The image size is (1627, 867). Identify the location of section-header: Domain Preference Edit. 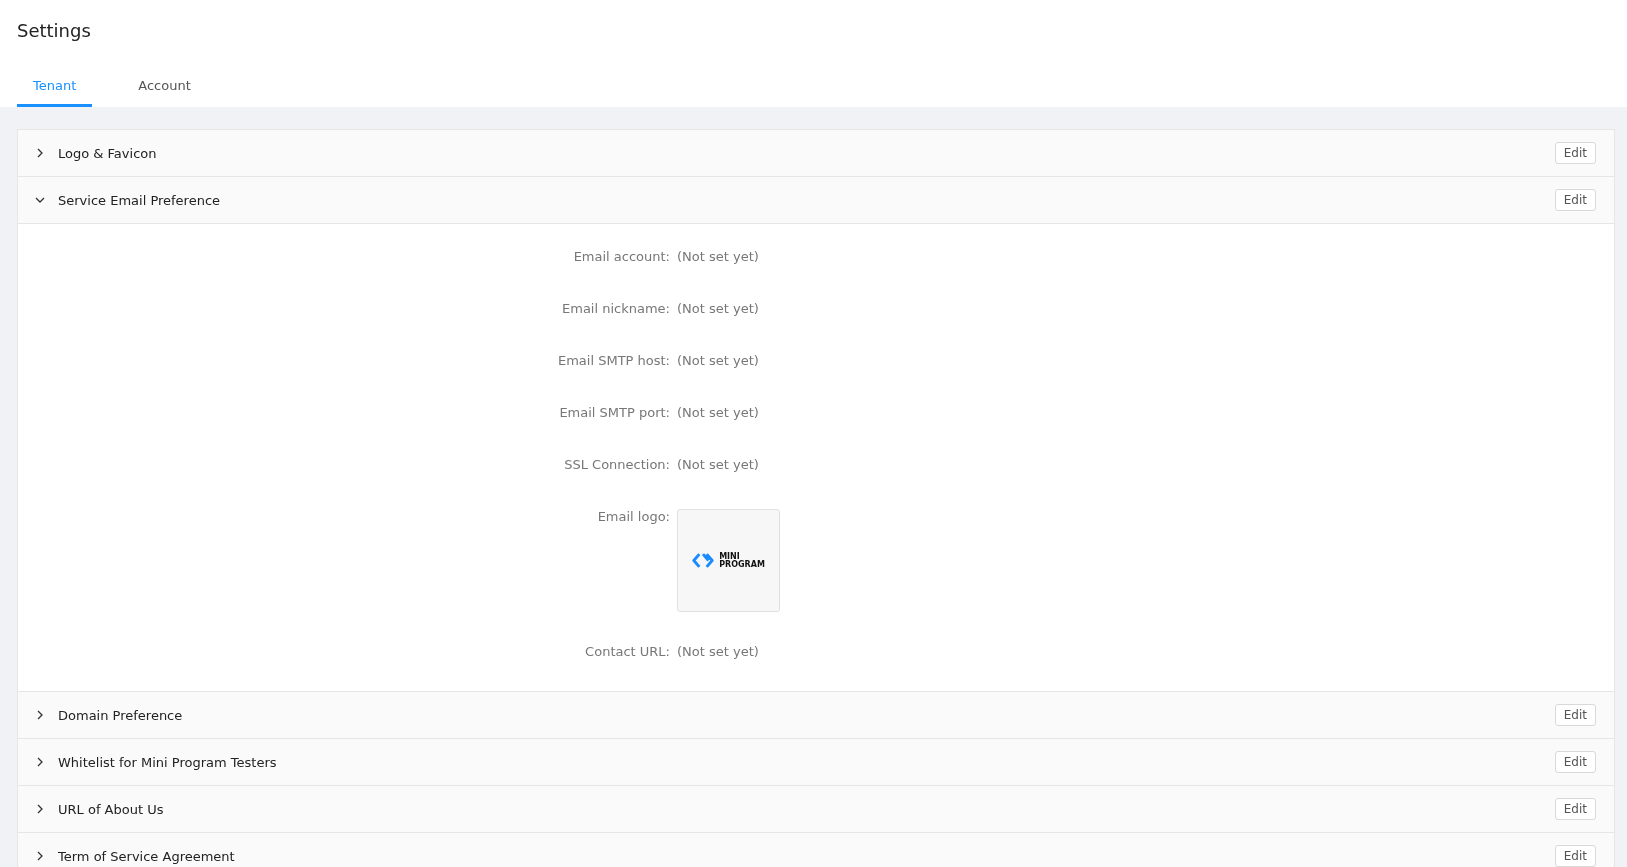
(816, 715).